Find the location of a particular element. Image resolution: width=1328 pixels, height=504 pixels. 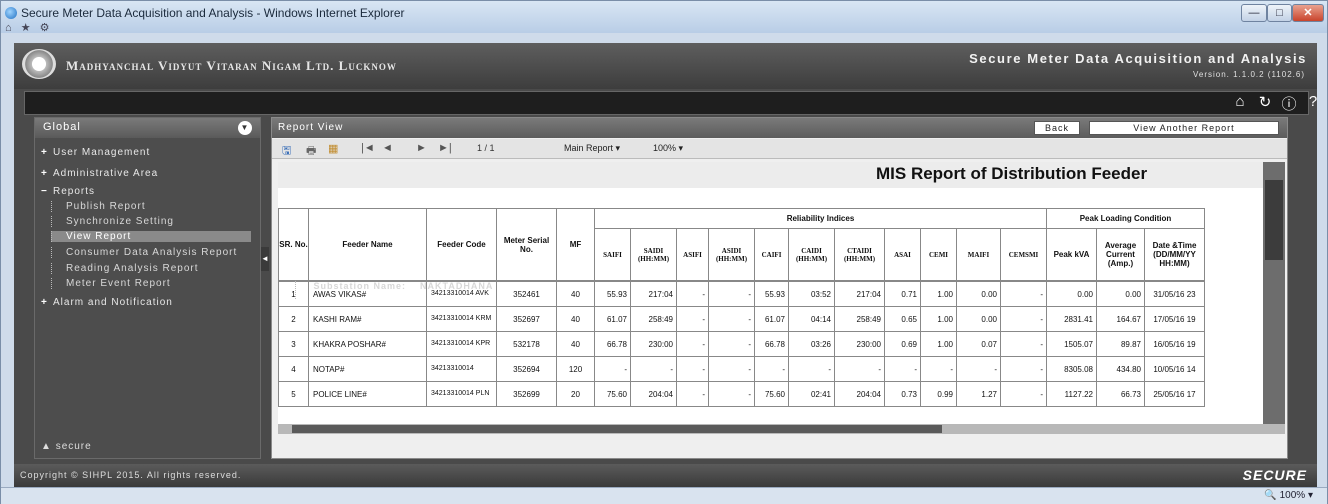

chevron-down-icon: ▼ is located at coordinates (245, 128).